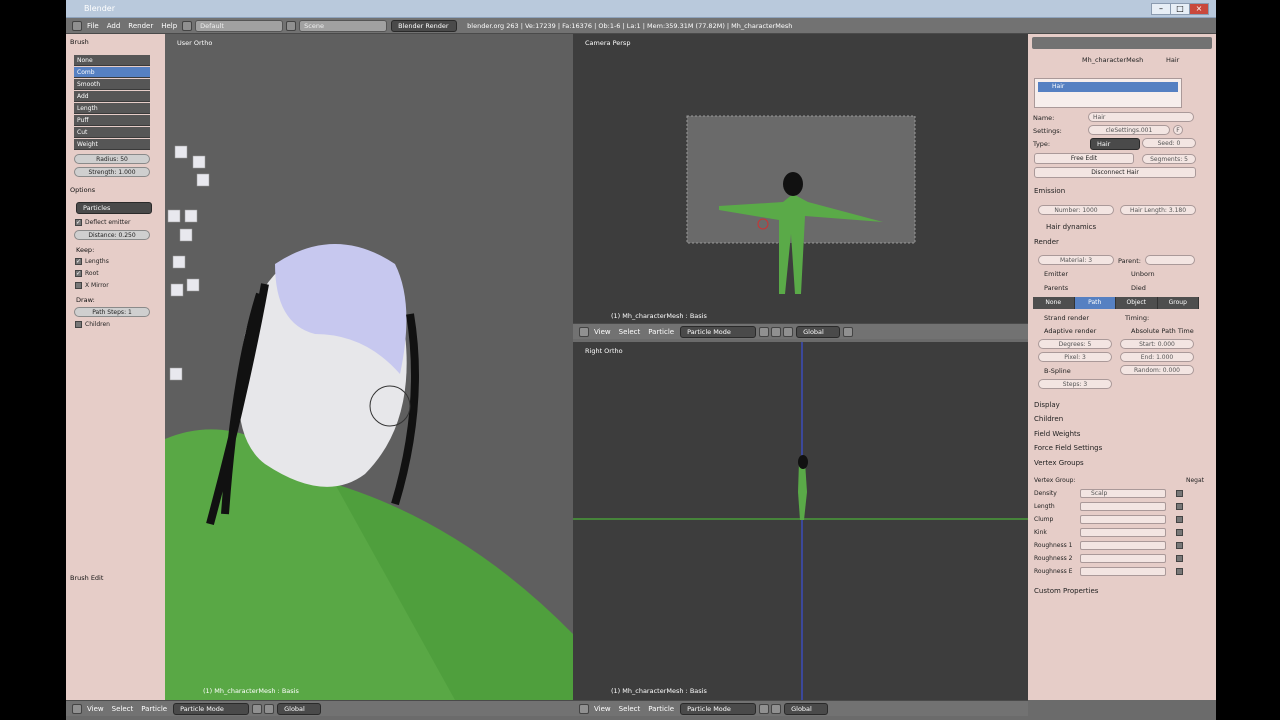  What do you see at coordinates (1179, 545) in the screenshot?
I see `vg-roughness1-negate` at bounding box center [1179, 545].